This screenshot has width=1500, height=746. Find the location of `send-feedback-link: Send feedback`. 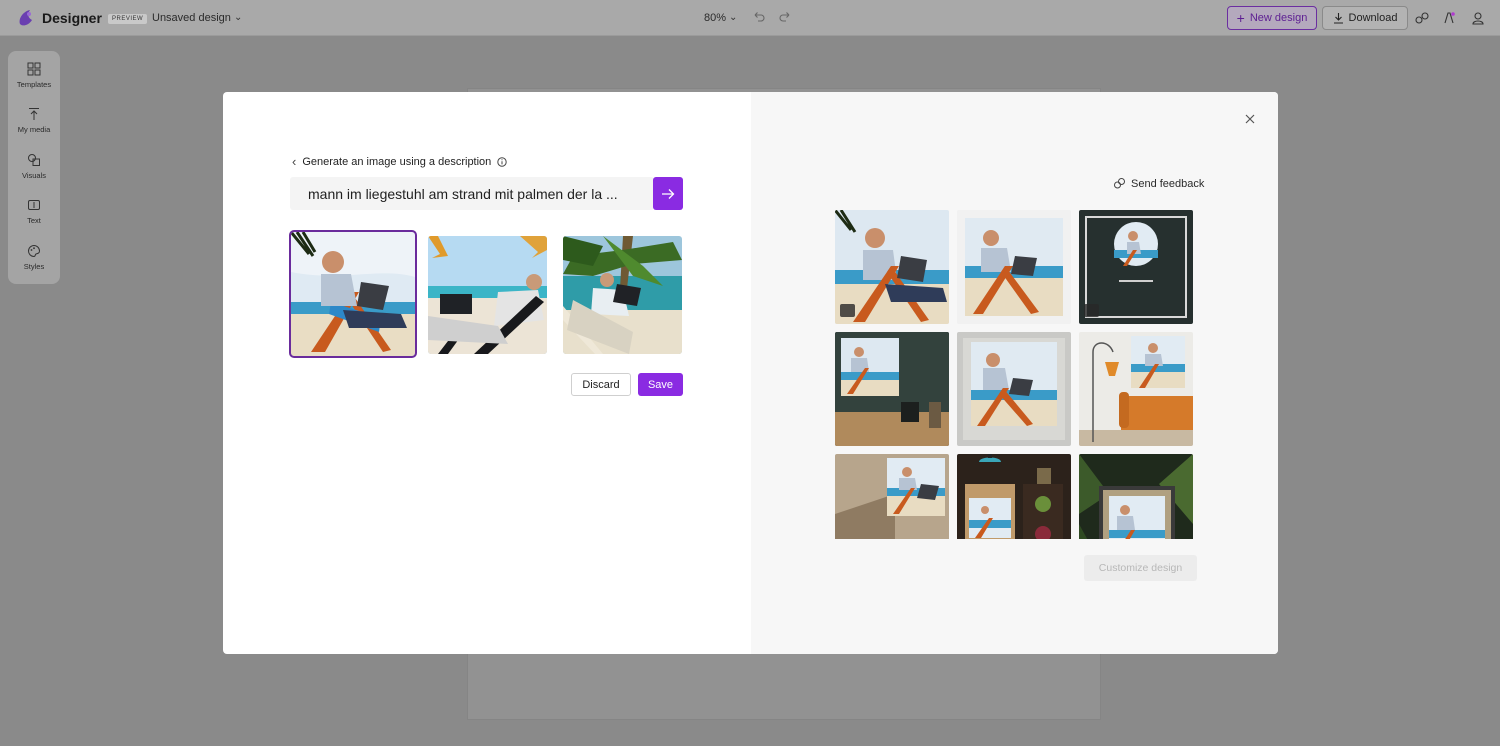

send-feedback-link: Send feedback is located at coordinates (1158, 183).